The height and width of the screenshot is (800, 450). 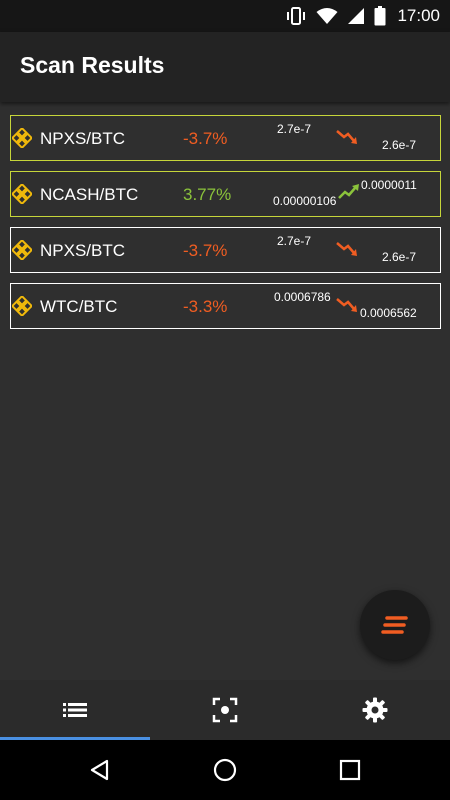 I want to click on tab-scan, so click(x=225, y=710).